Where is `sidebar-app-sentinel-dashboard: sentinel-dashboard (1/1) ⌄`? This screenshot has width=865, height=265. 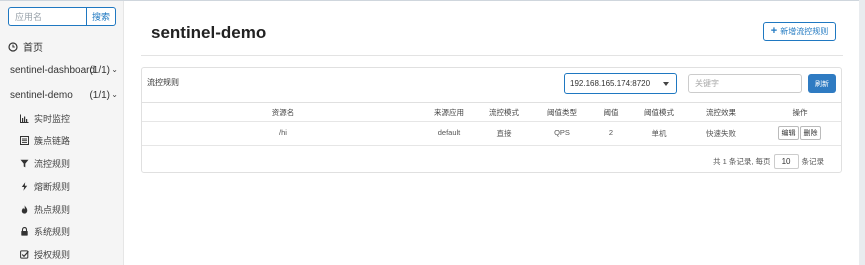 sidebar-app-sentinel-dashboard: sentinel-dashboard (1/1) ⌄ is located at coordinates (64, 70).